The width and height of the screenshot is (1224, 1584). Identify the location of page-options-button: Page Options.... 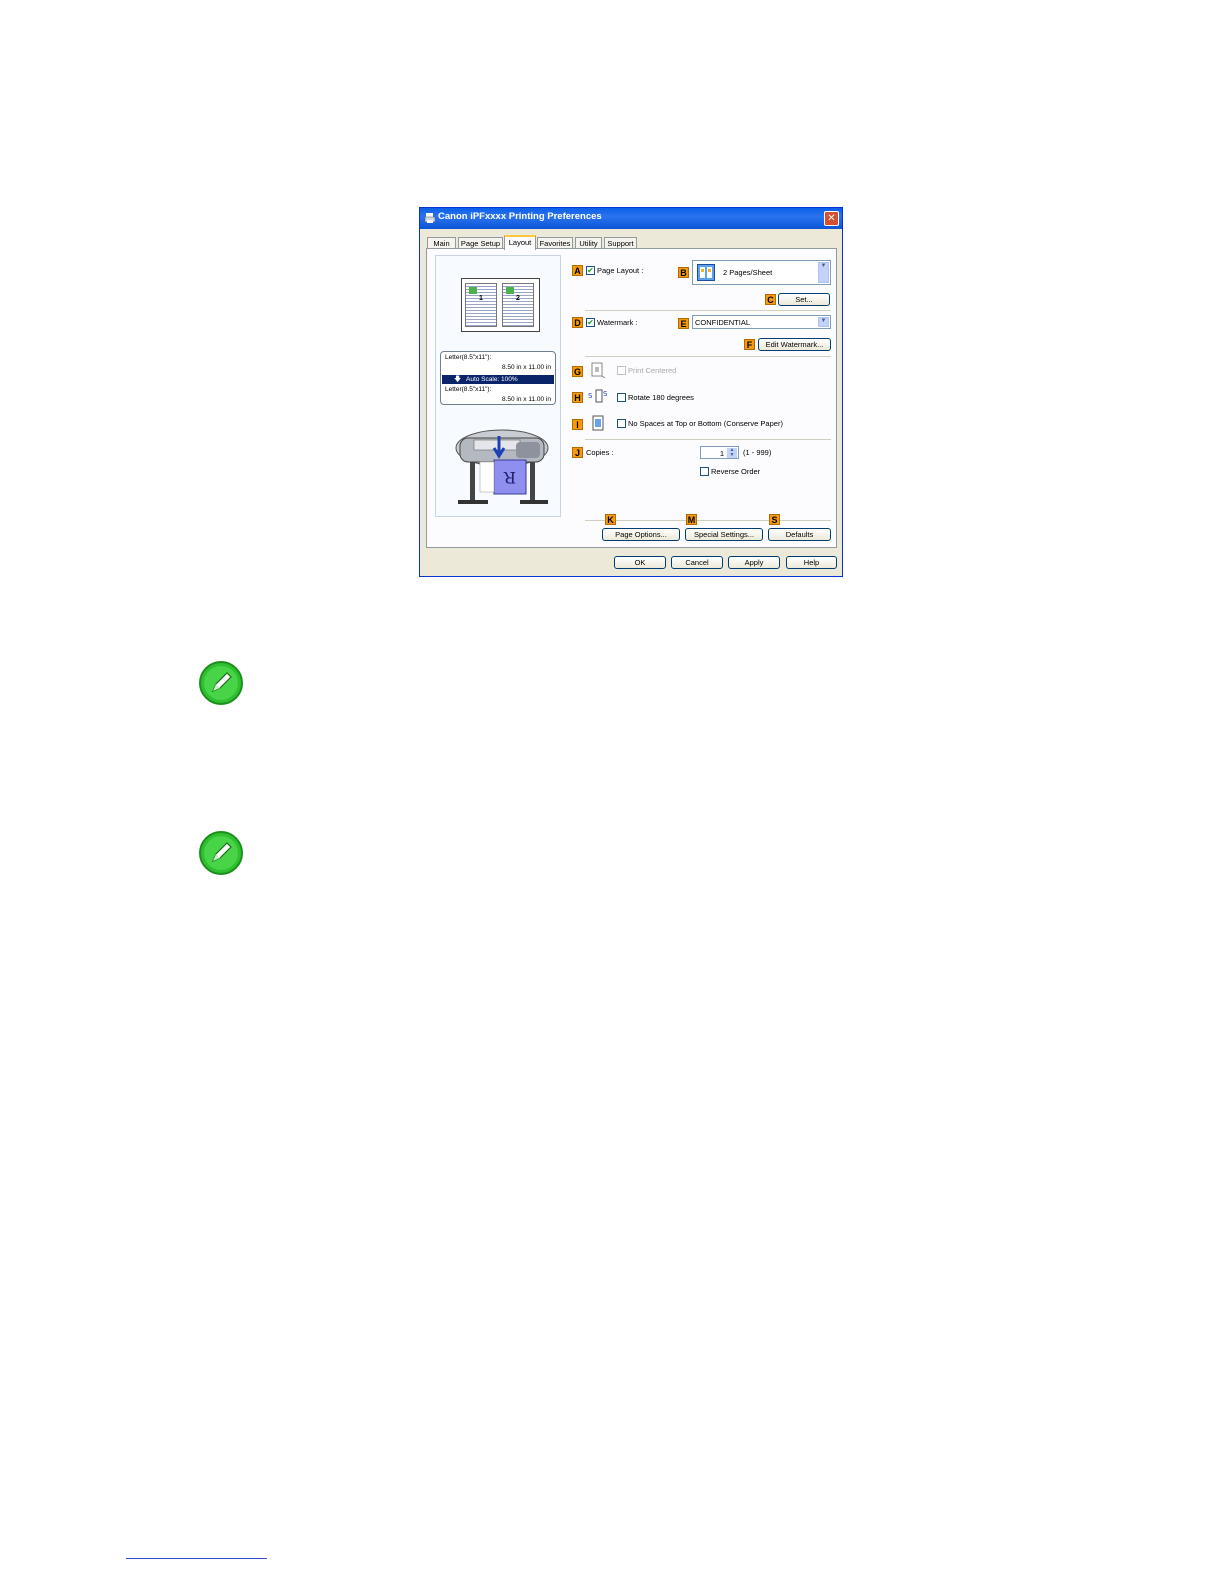
(641, 534).